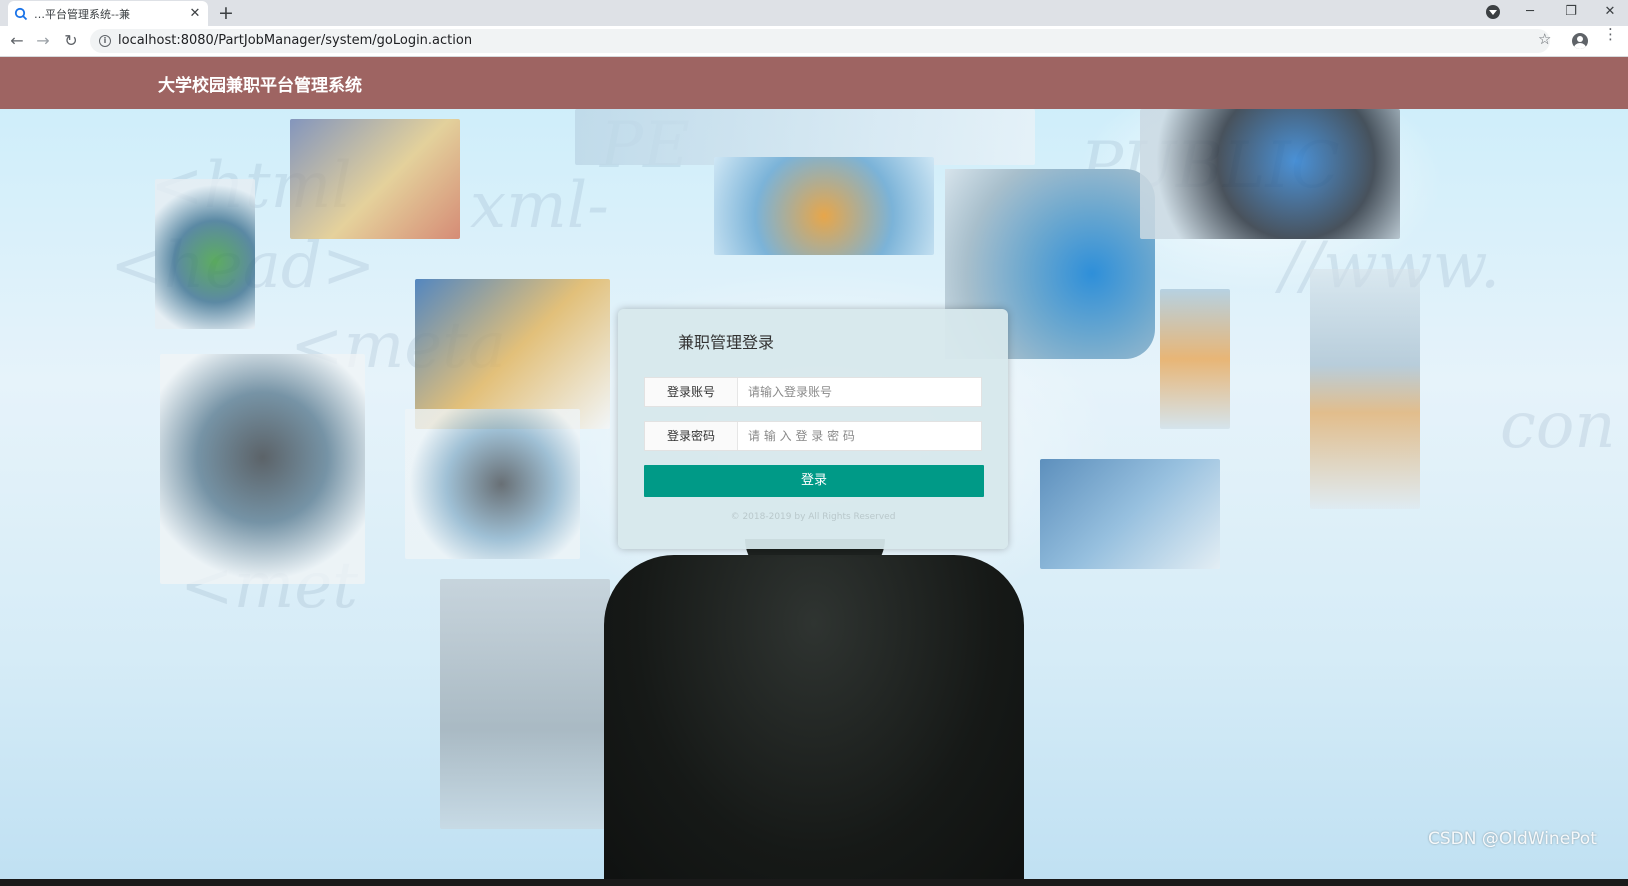 This screenshot has height=886, width=1628. What do you see at coordinates (1544, 39) in the screenshot?
I see `bookmark-star-icon: ☆` at bounding box center [1544, 39].